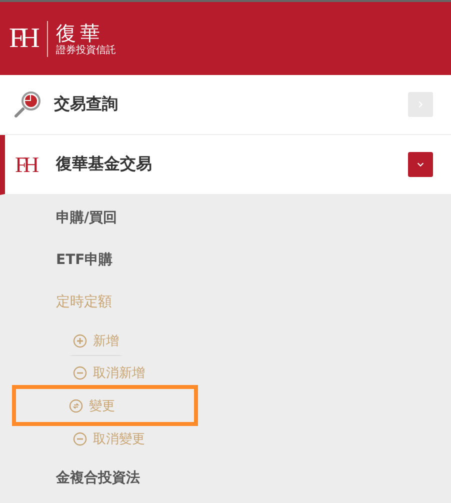 Image resolution: width=451 pixels, height=503 pixels. I want to click on swap-circle-icon, so click(76, 405).